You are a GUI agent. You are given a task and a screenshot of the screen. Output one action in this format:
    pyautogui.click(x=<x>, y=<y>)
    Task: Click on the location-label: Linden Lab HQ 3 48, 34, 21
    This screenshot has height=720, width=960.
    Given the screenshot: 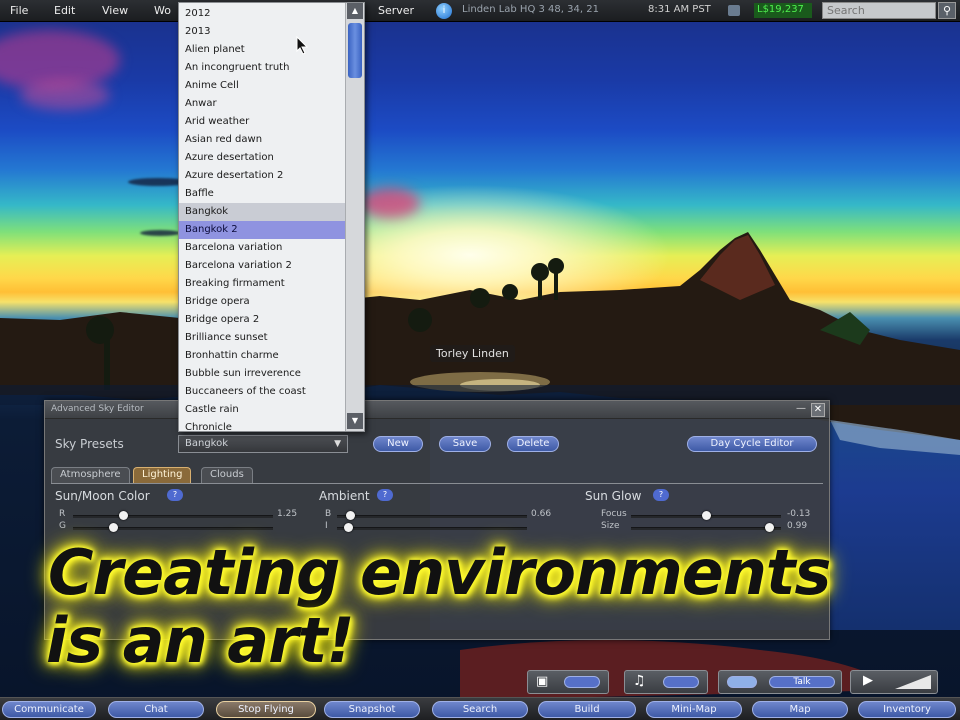 What is the action you would take?
    pyautogui.click(x=530, y=9)
    